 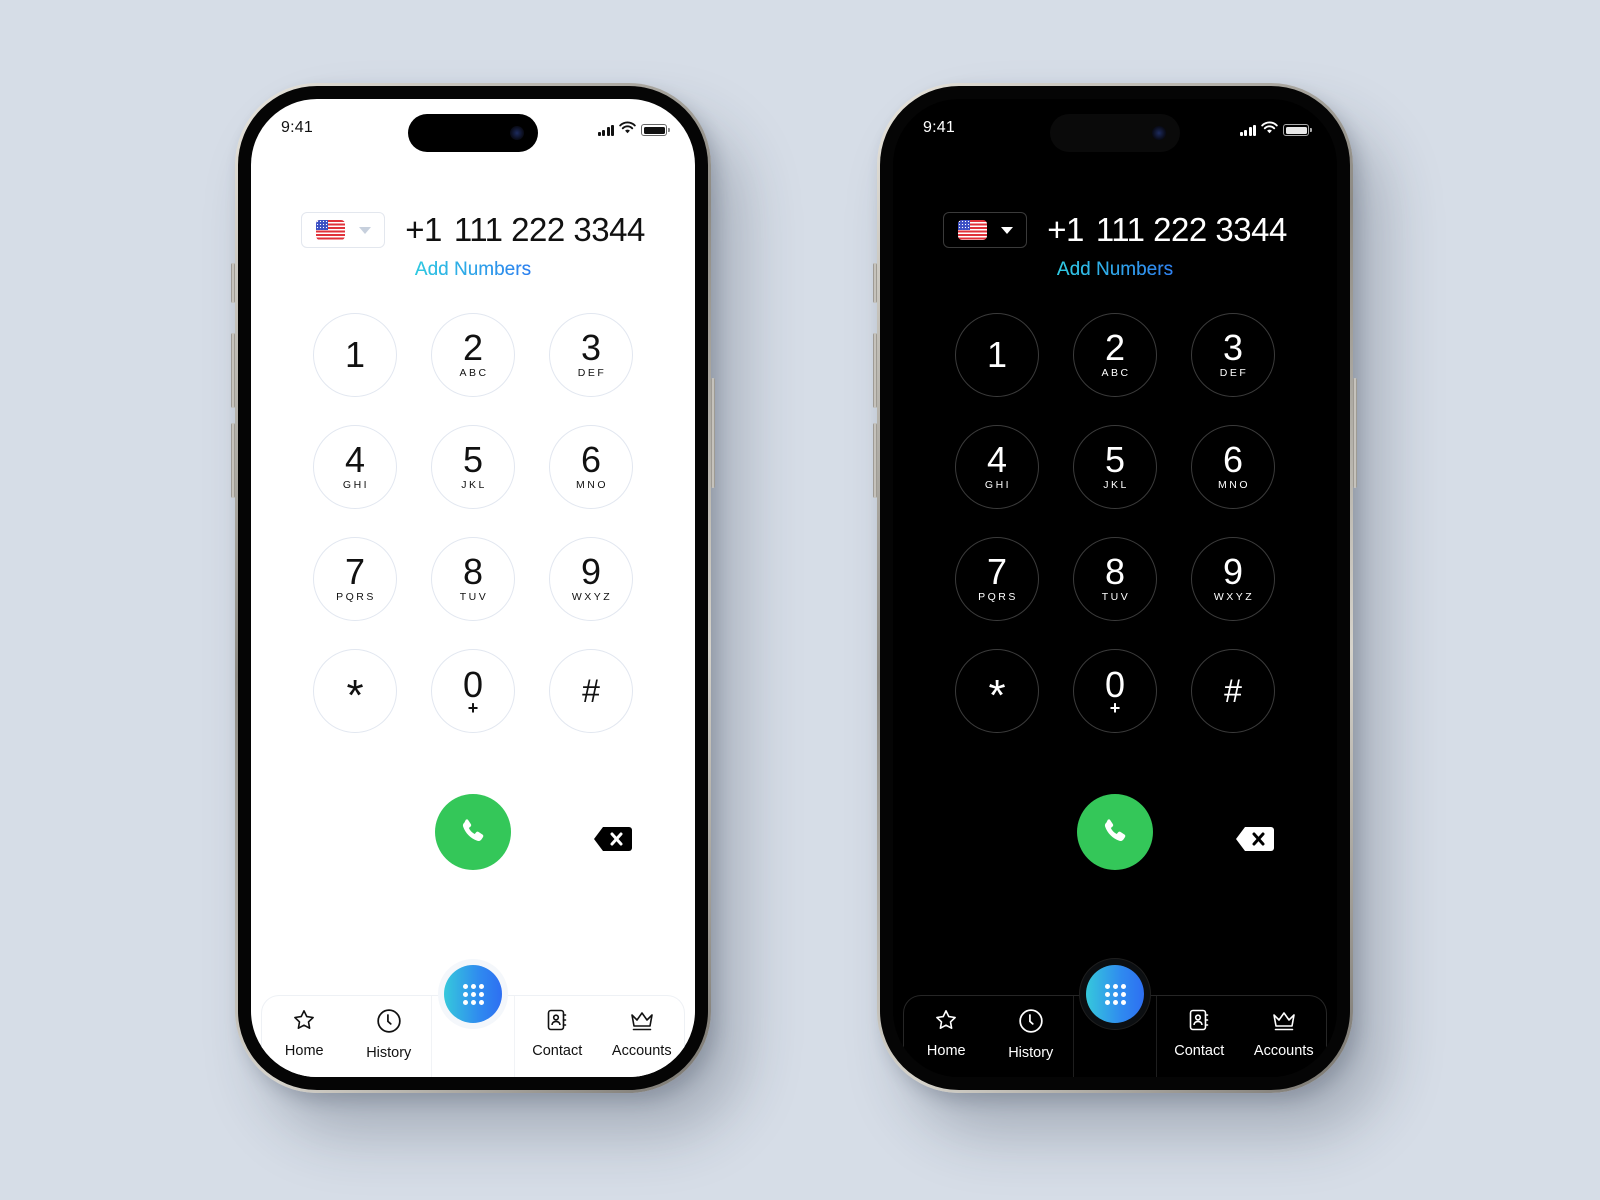 What do you see at coordinates (592, 485) in the screenshot?
I see `key-letters: MNO` at bounding box center [592, 485].